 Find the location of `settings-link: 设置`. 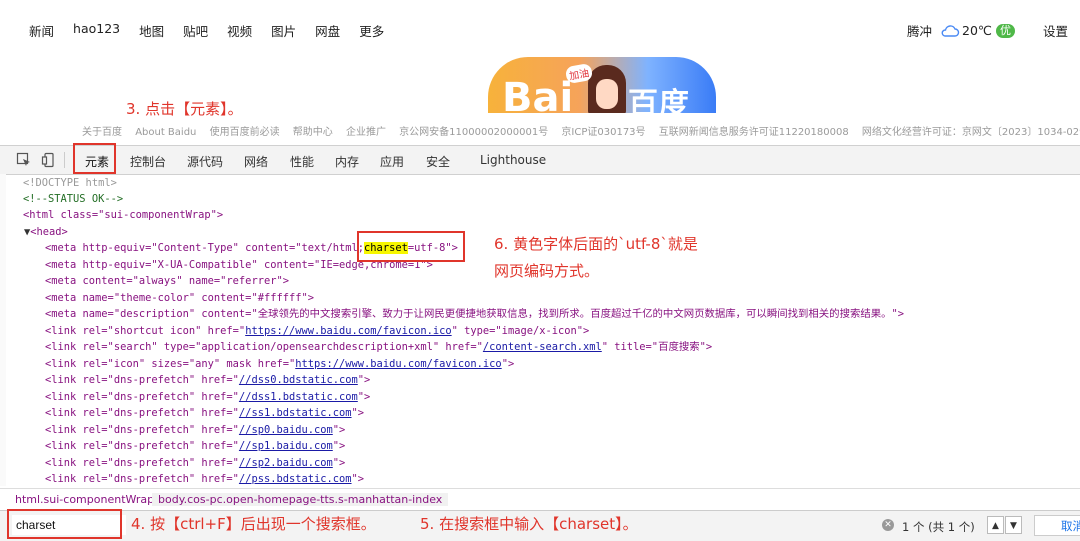

settings-link: 设置 is located at coordinates (1055, 30).